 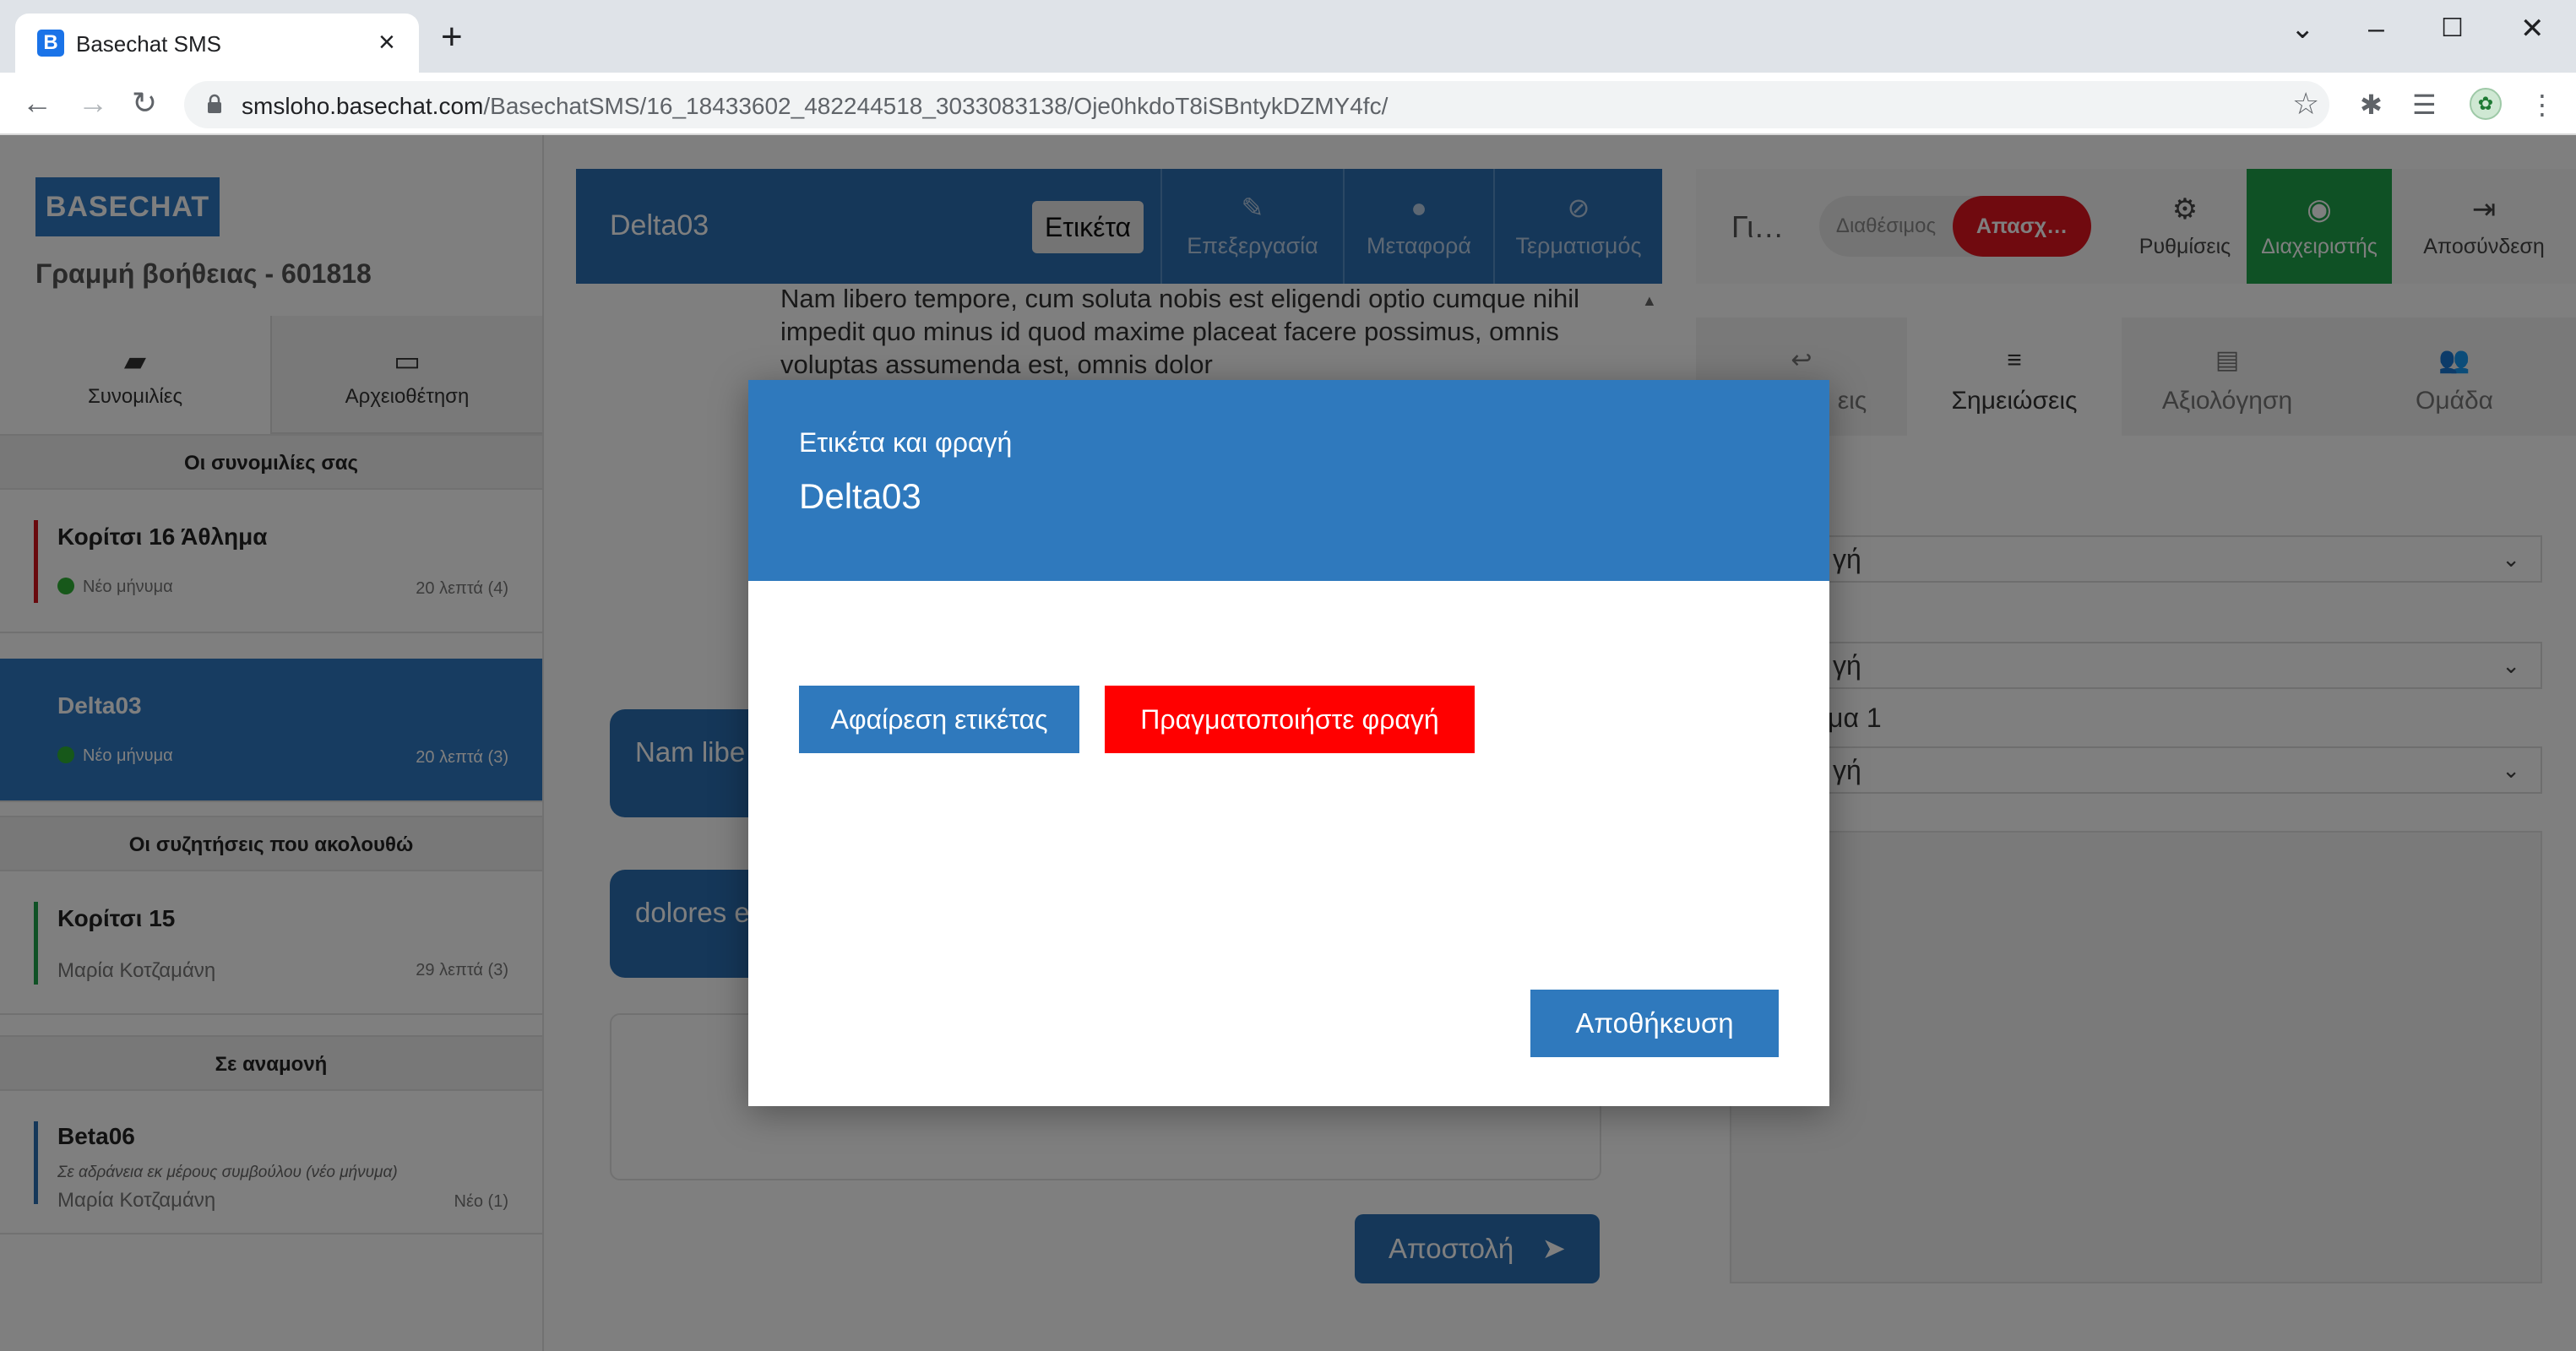 What do you see at coordinates (144, 103) in the screenshot?
I see `reload-icon: ↻` at bounding box center [144, 103].